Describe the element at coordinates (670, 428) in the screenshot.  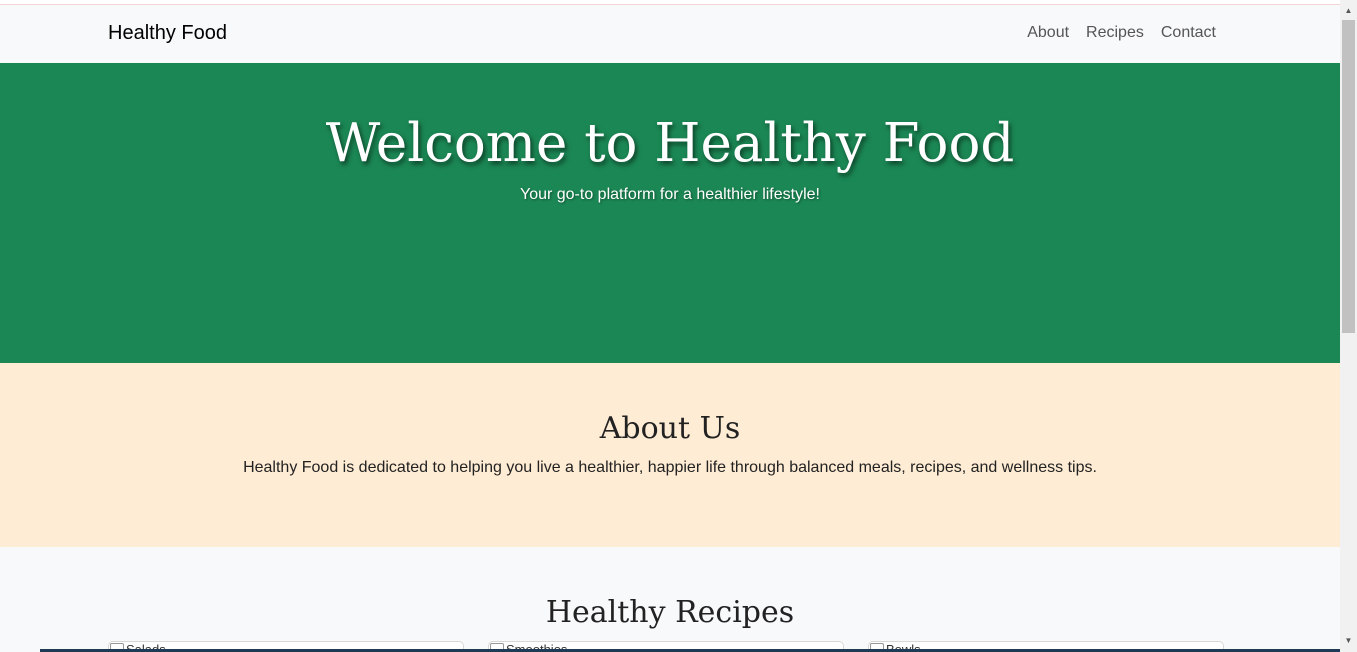
I see `about-title: About Us` at that location.